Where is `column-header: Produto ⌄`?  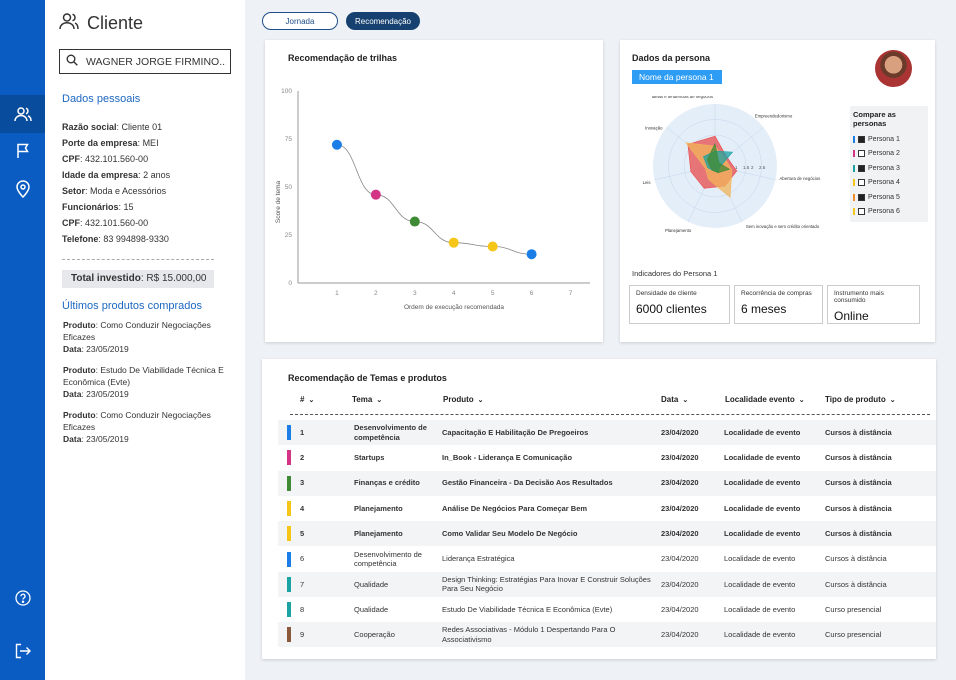
column-header: Produto ⌄ is located at coordinates (463, 399).